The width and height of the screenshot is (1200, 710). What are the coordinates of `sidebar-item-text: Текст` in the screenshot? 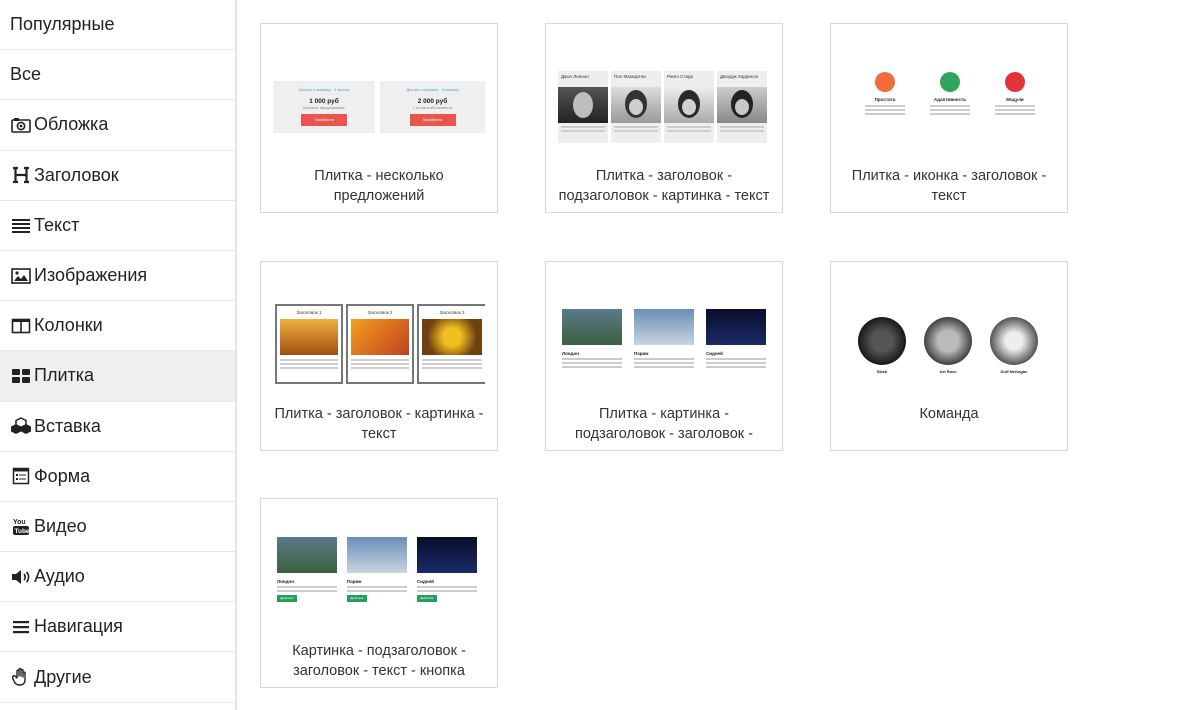 It's located at (117, 226).